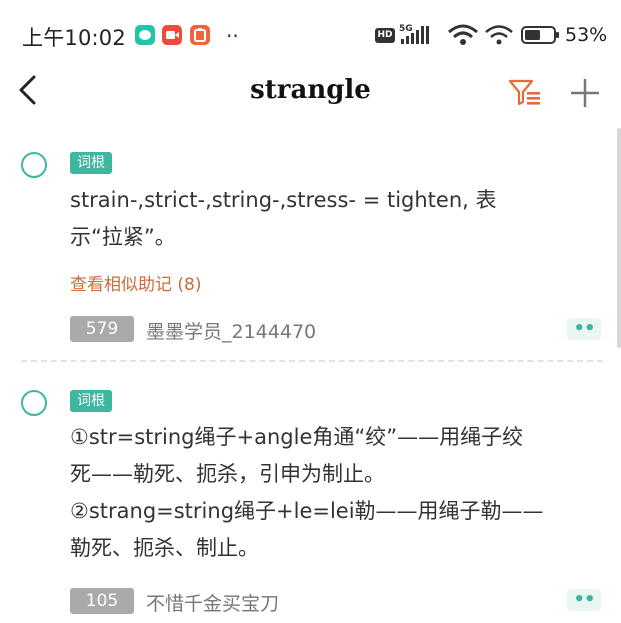 The height and width of the screenshot is (623, 621). Describe the element at coordinates (213, 604) in the screenshot. I see `author-name: 不惜千金买宝刀` at that location.